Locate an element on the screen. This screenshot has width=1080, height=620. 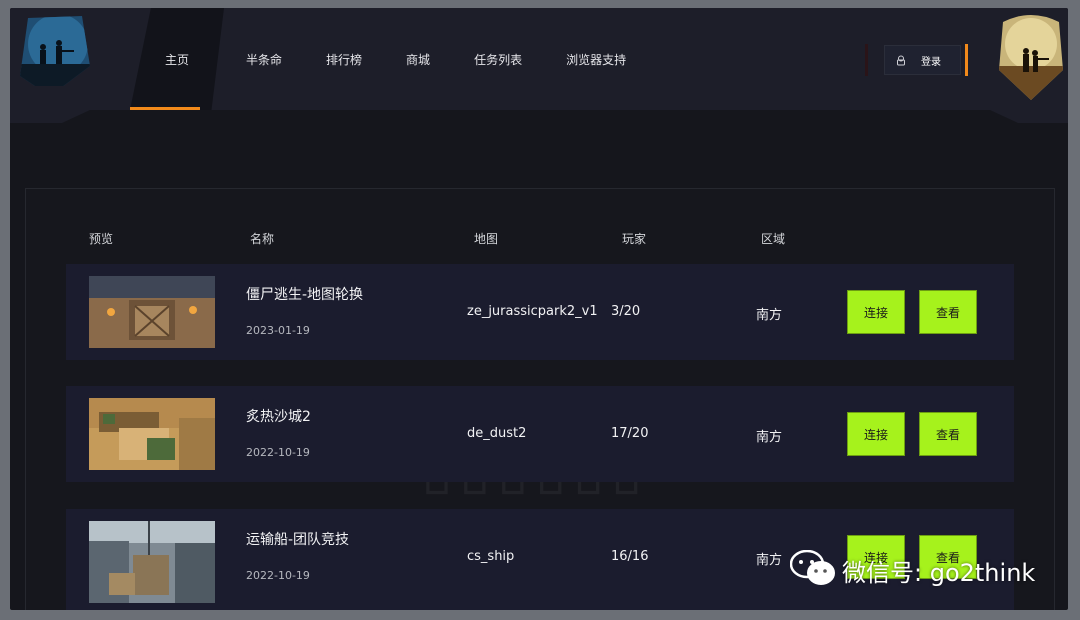
header-map: 地图 is located at coordinates (486, 239).